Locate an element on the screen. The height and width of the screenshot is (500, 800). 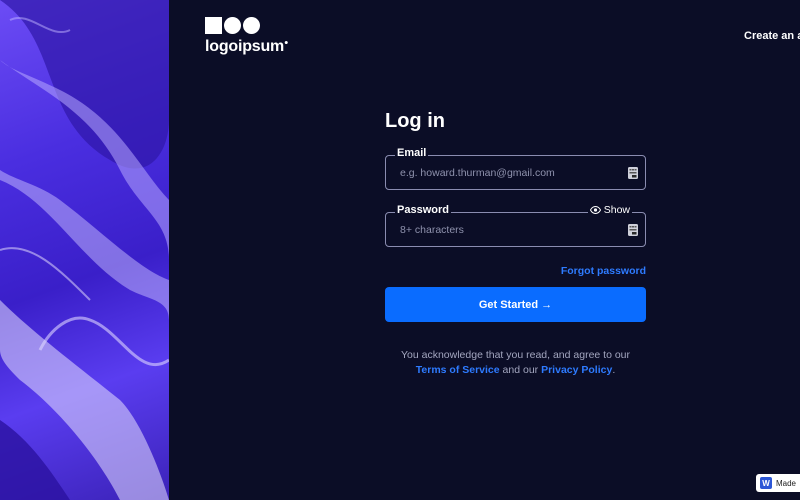
forgot-password-link: Forgot password is located at coordinates (515, 271).